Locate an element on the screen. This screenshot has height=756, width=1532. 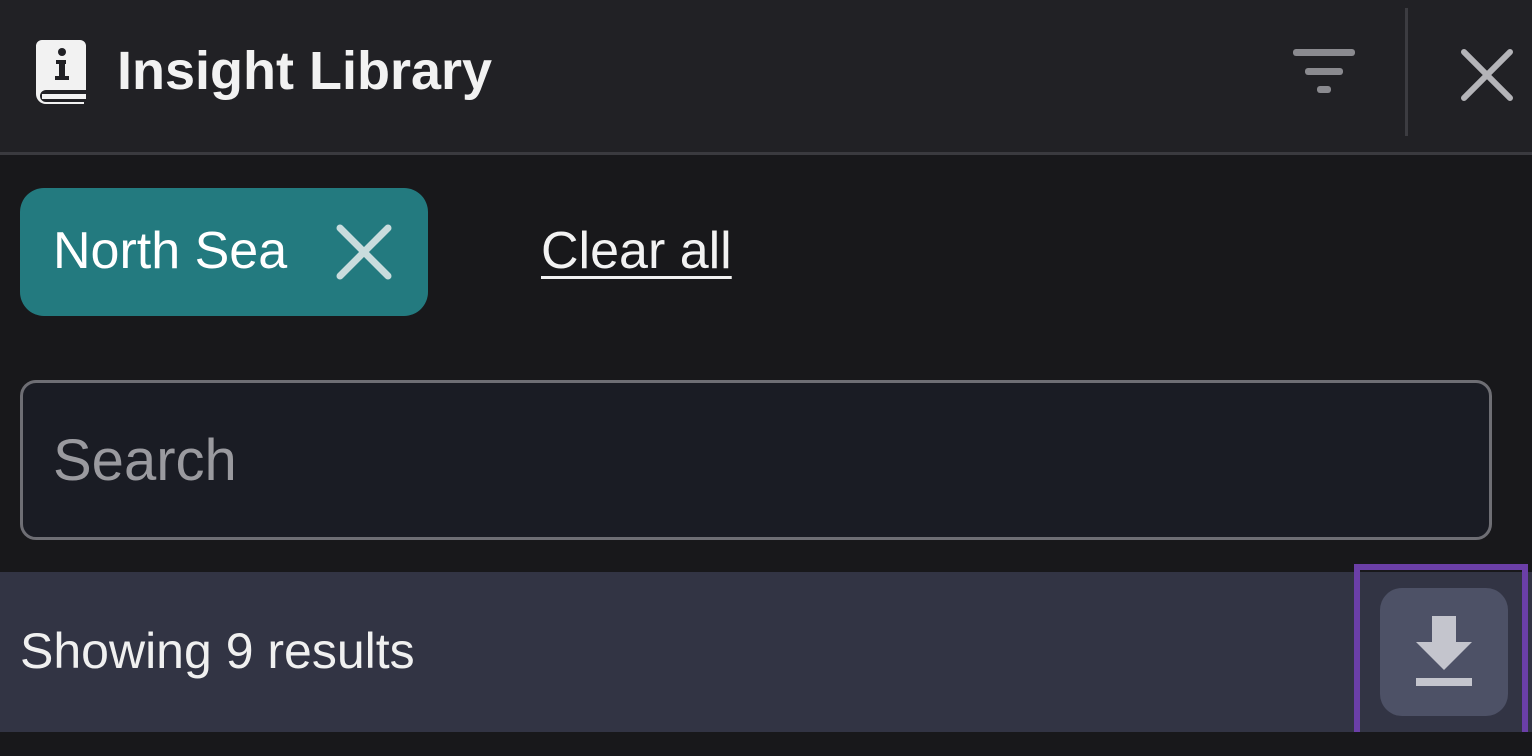
download-icon is located at coordinates (1444, 651).